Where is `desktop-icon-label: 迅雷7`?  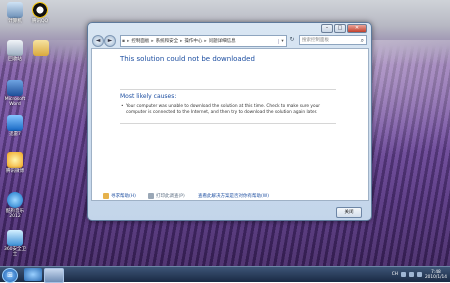
desktop-icon-label: 迅雷7 is located at coordinates (15, 134).